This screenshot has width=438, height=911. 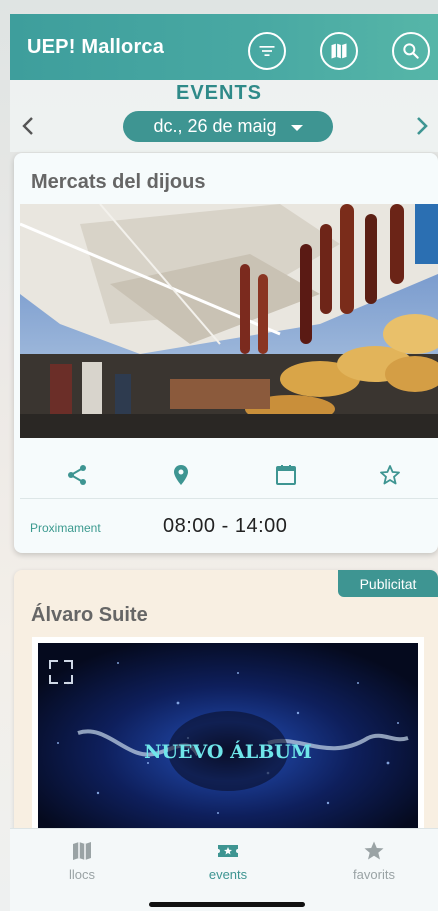 What do you see at coordinates (296, 127) in the screenshot?
I see `caret-down-icon` at bounding box center [296, 127].